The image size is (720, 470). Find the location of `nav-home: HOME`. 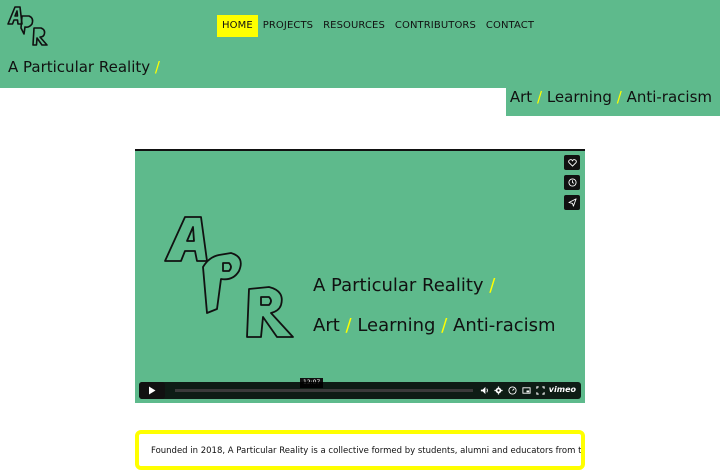

nav-home: HOME is located at coordinates (237, 26).